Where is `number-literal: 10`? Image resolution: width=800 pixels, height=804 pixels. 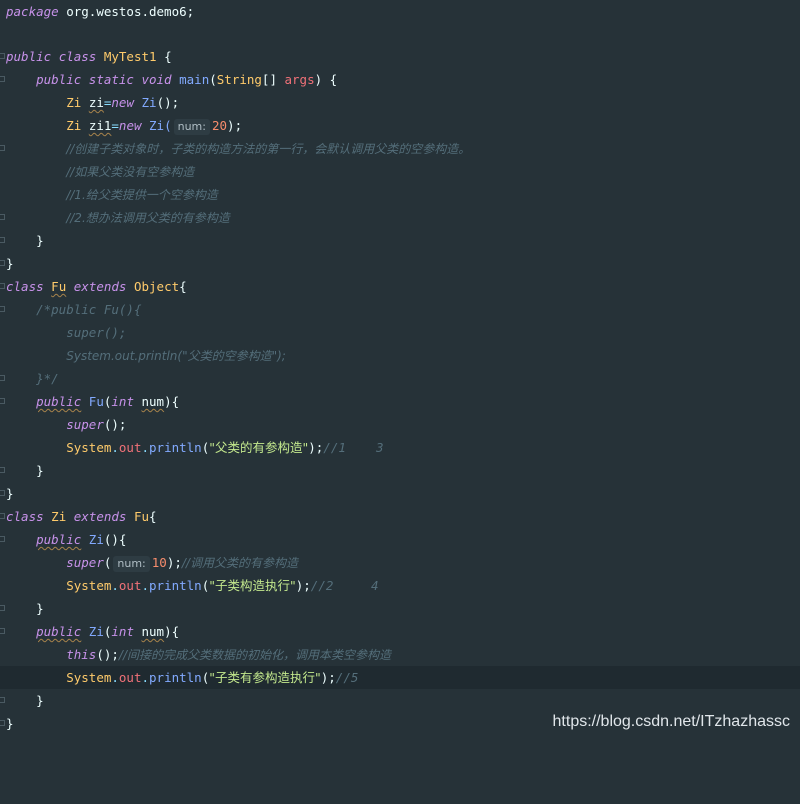 number-literal: 10 is located at coordinates (159, 562).